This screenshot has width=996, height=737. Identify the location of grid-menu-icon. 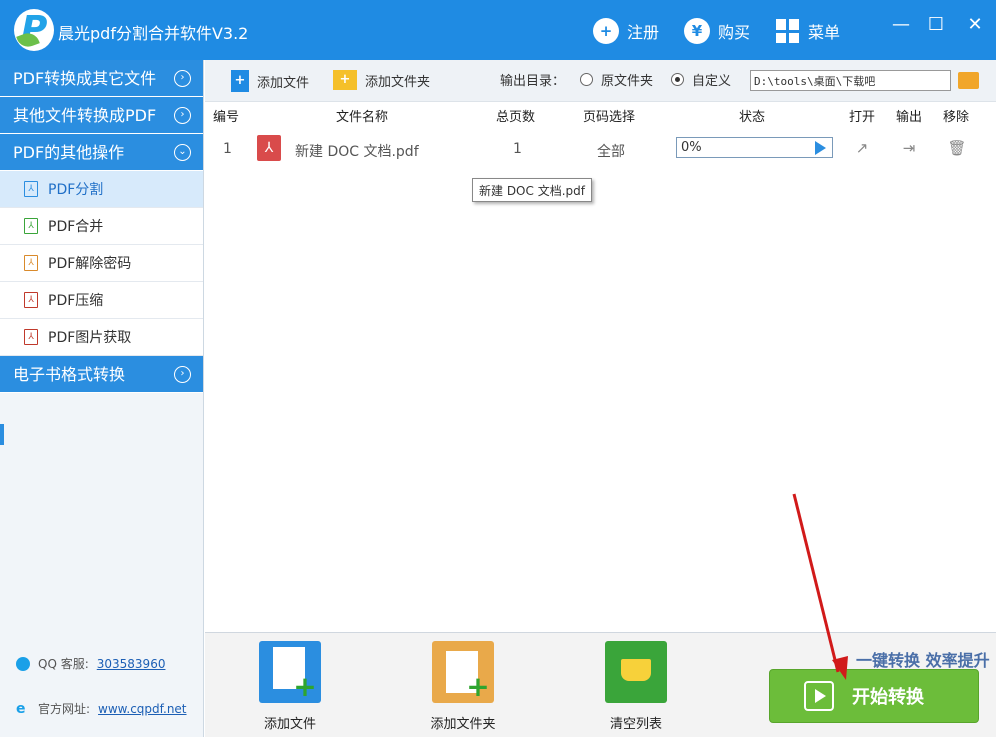
(788, 31).